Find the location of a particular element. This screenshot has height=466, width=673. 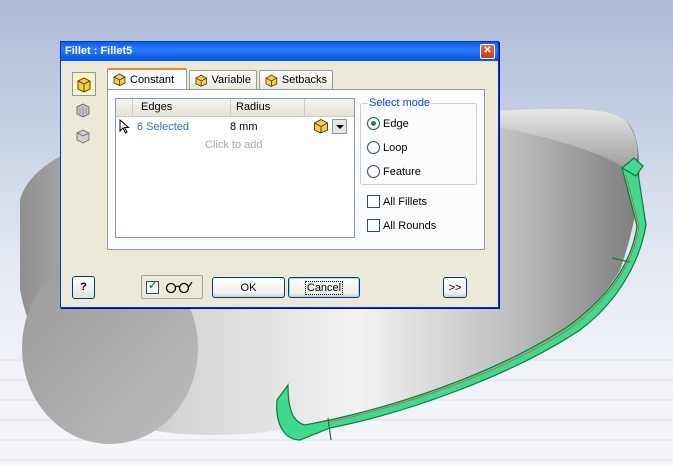

preview-toggle is located at coordinates (172, 287).